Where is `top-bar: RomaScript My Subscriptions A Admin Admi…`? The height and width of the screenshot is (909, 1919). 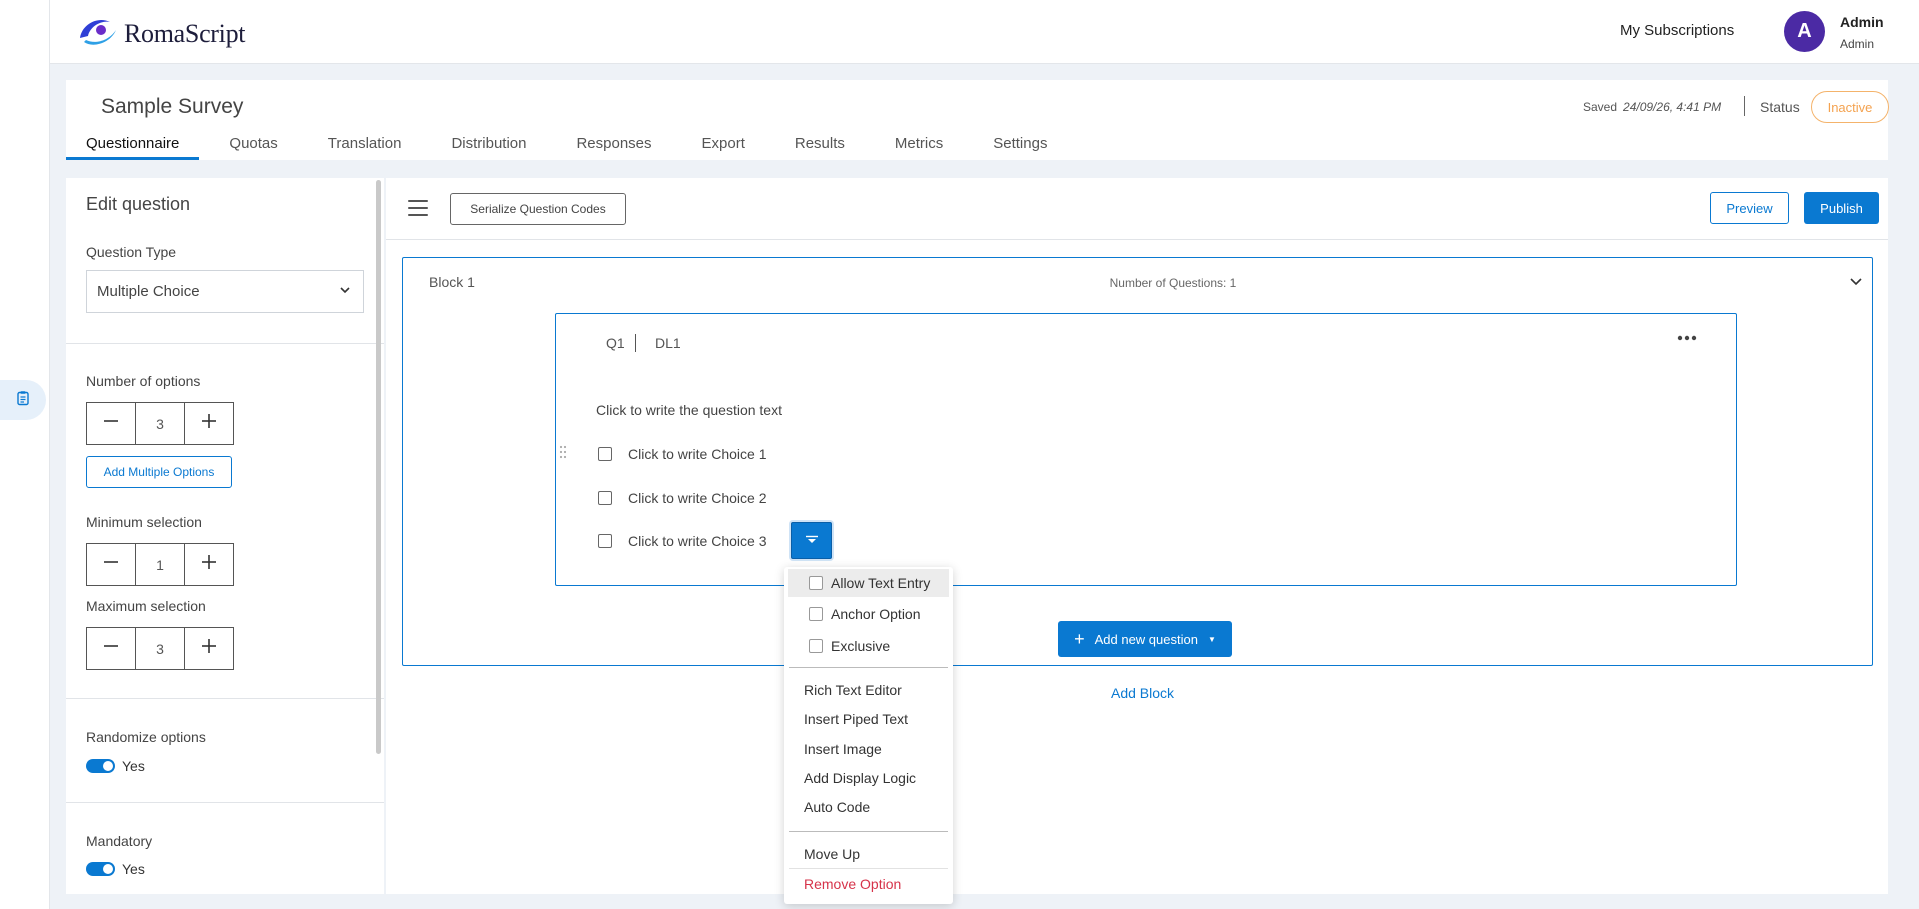 top-bar: RomaScript My Subscriptions A Admin Admi… is located at coordinates (984, 32).